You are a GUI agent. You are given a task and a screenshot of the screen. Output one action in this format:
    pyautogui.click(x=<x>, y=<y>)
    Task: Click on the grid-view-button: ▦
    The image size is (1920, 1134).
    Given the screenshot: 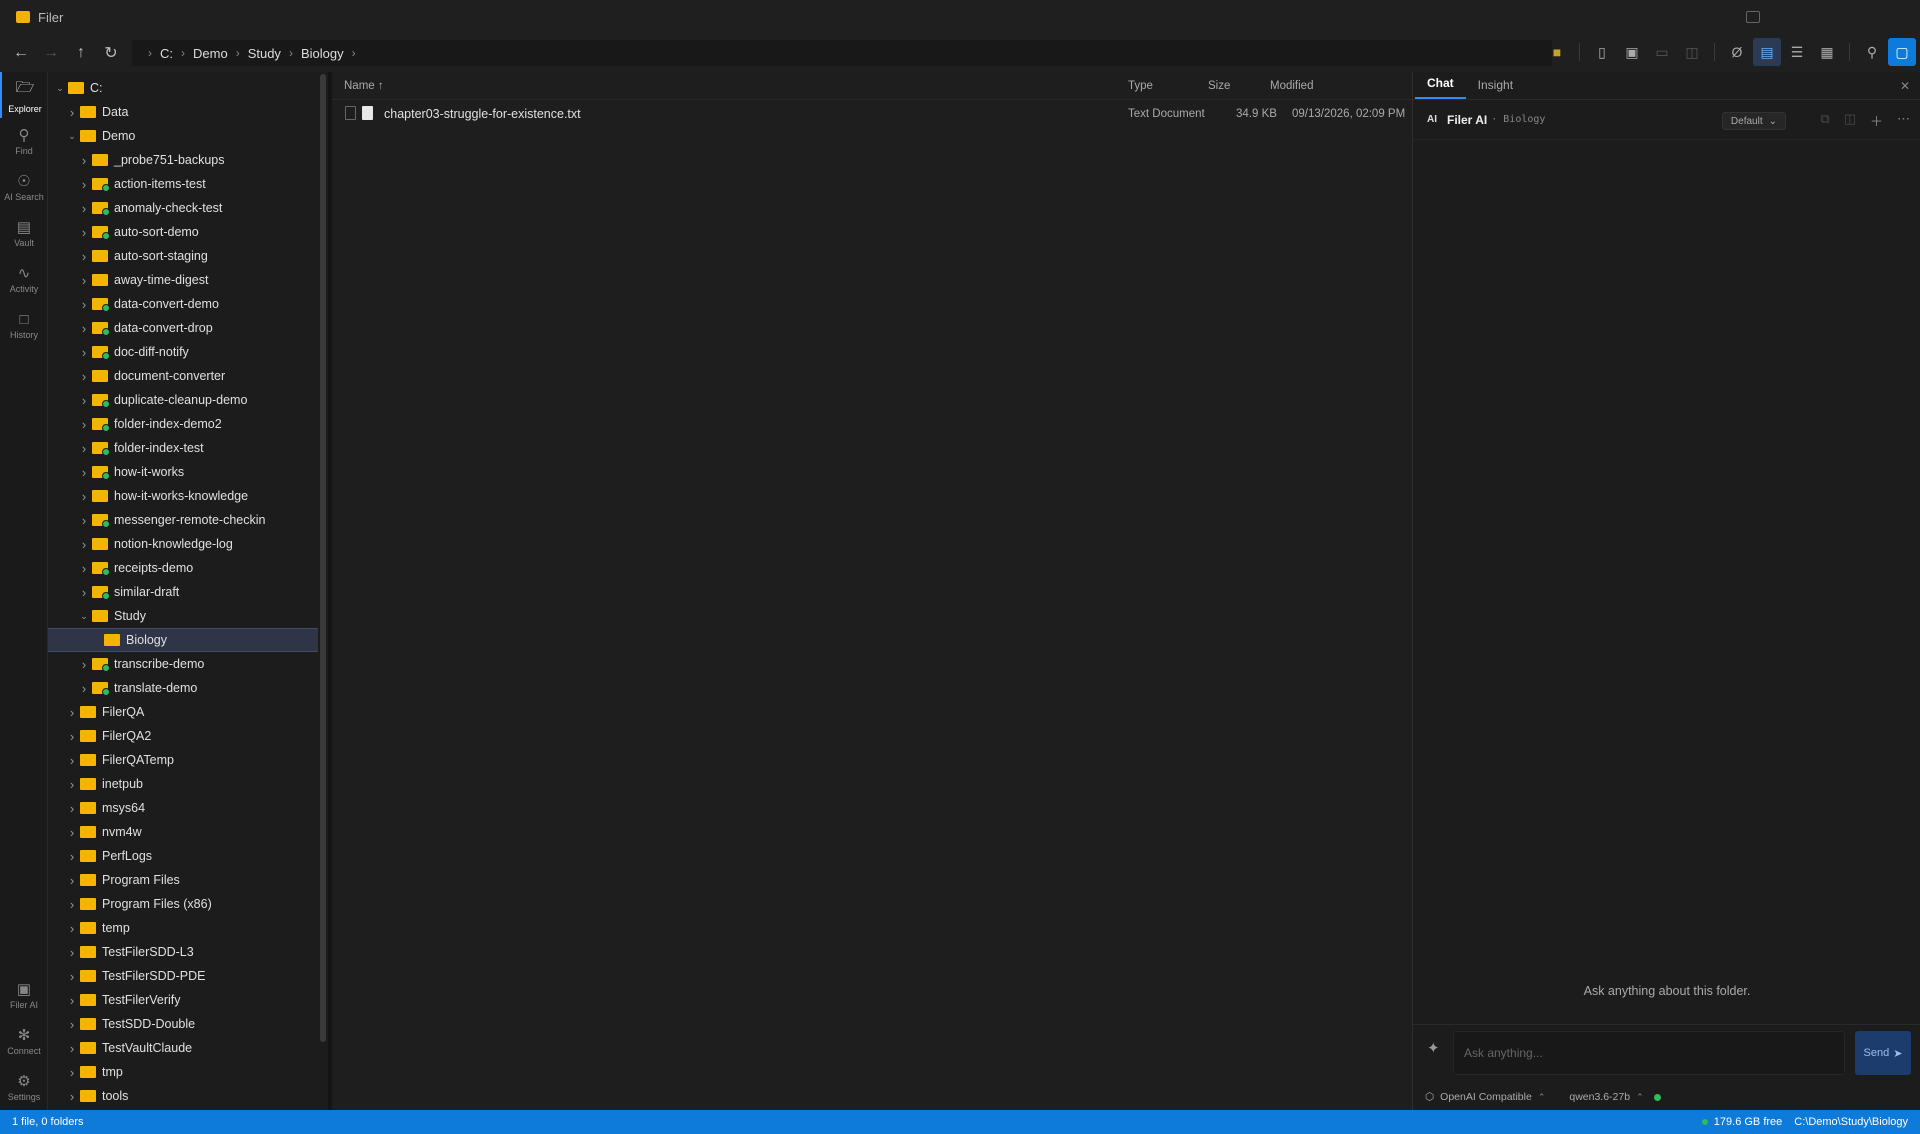 What is the action you would take?
    pyautogui.click(x=1827, y=52)
    